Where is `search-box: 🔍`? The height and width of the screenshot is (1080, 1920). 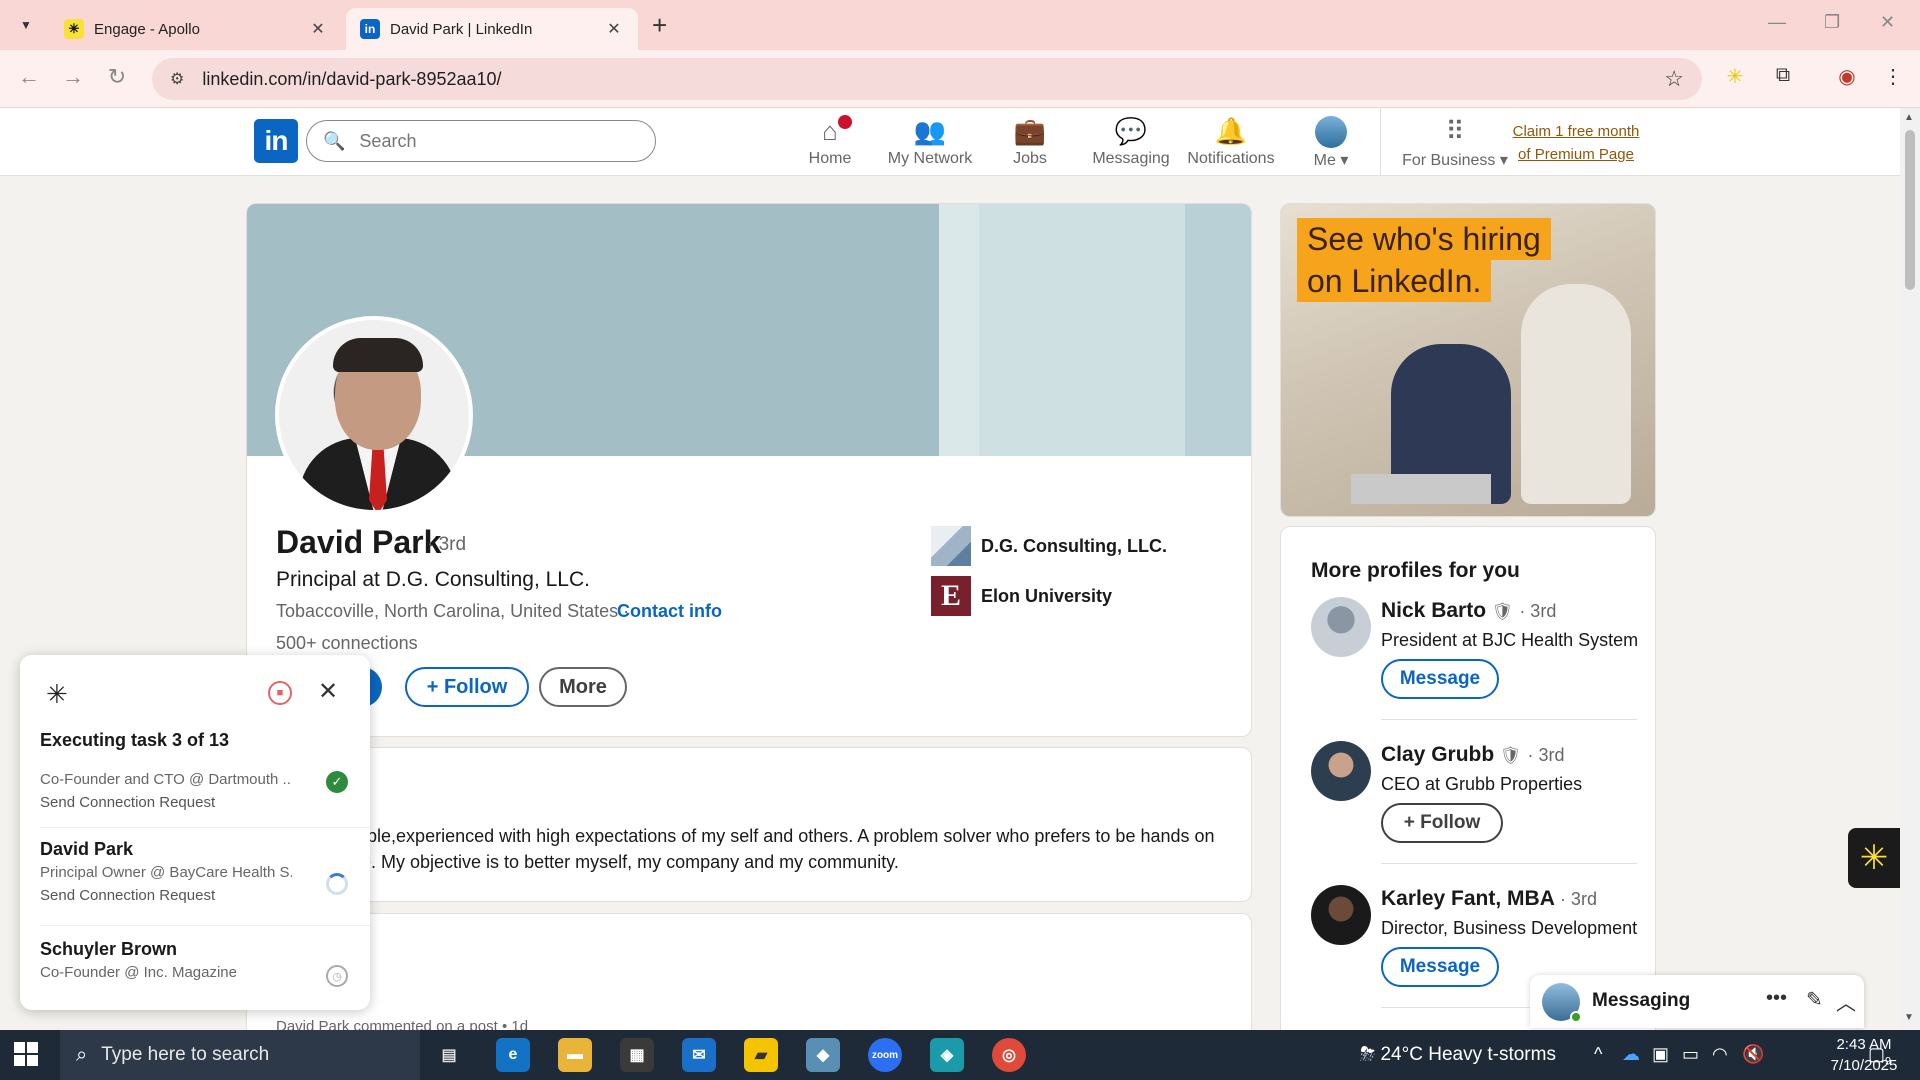
search-box: 🔍 is located at coordinates (481, 141).